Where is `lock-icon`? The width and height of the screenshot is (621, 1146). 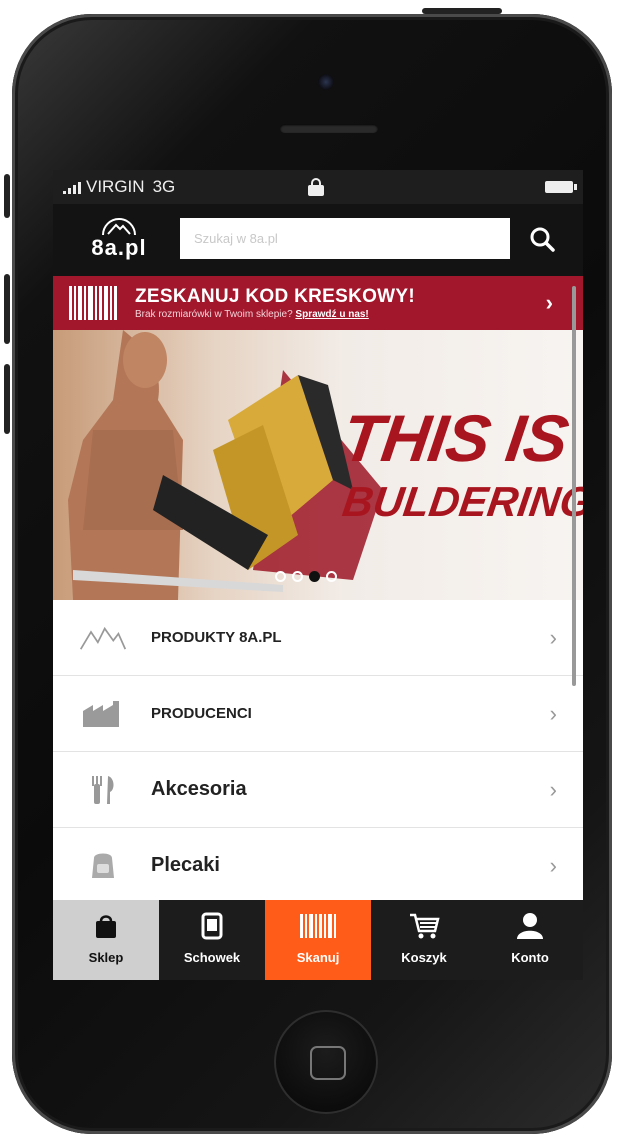
lock-icon is located at coordinates (316, 187).